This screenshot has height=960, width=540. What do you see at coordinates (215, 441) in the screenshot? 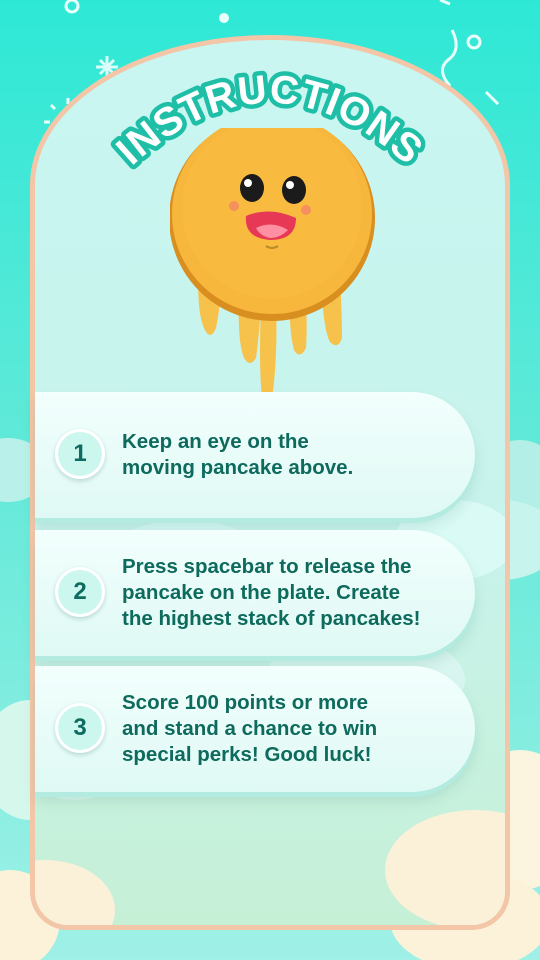
I see `step-line: Keep an eye on the` at bounding box center [215, 441].